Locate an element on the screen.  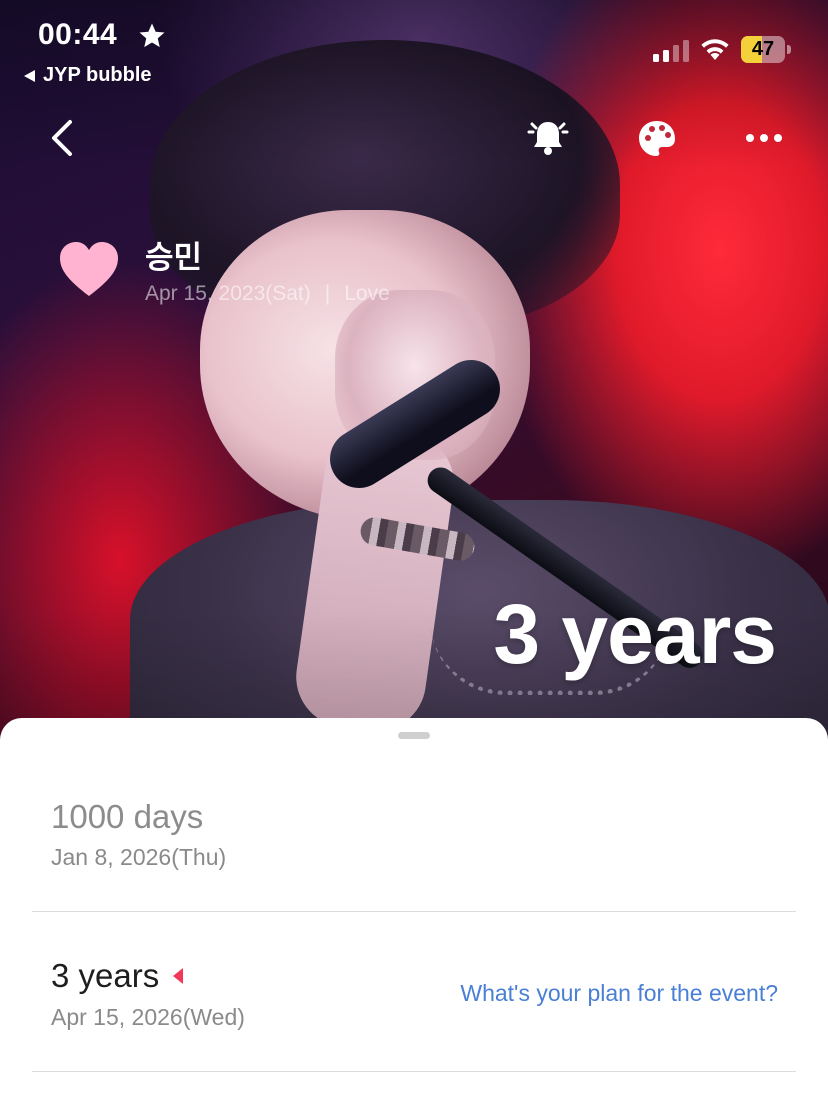
star-icon is located at coordinates (152, 35).